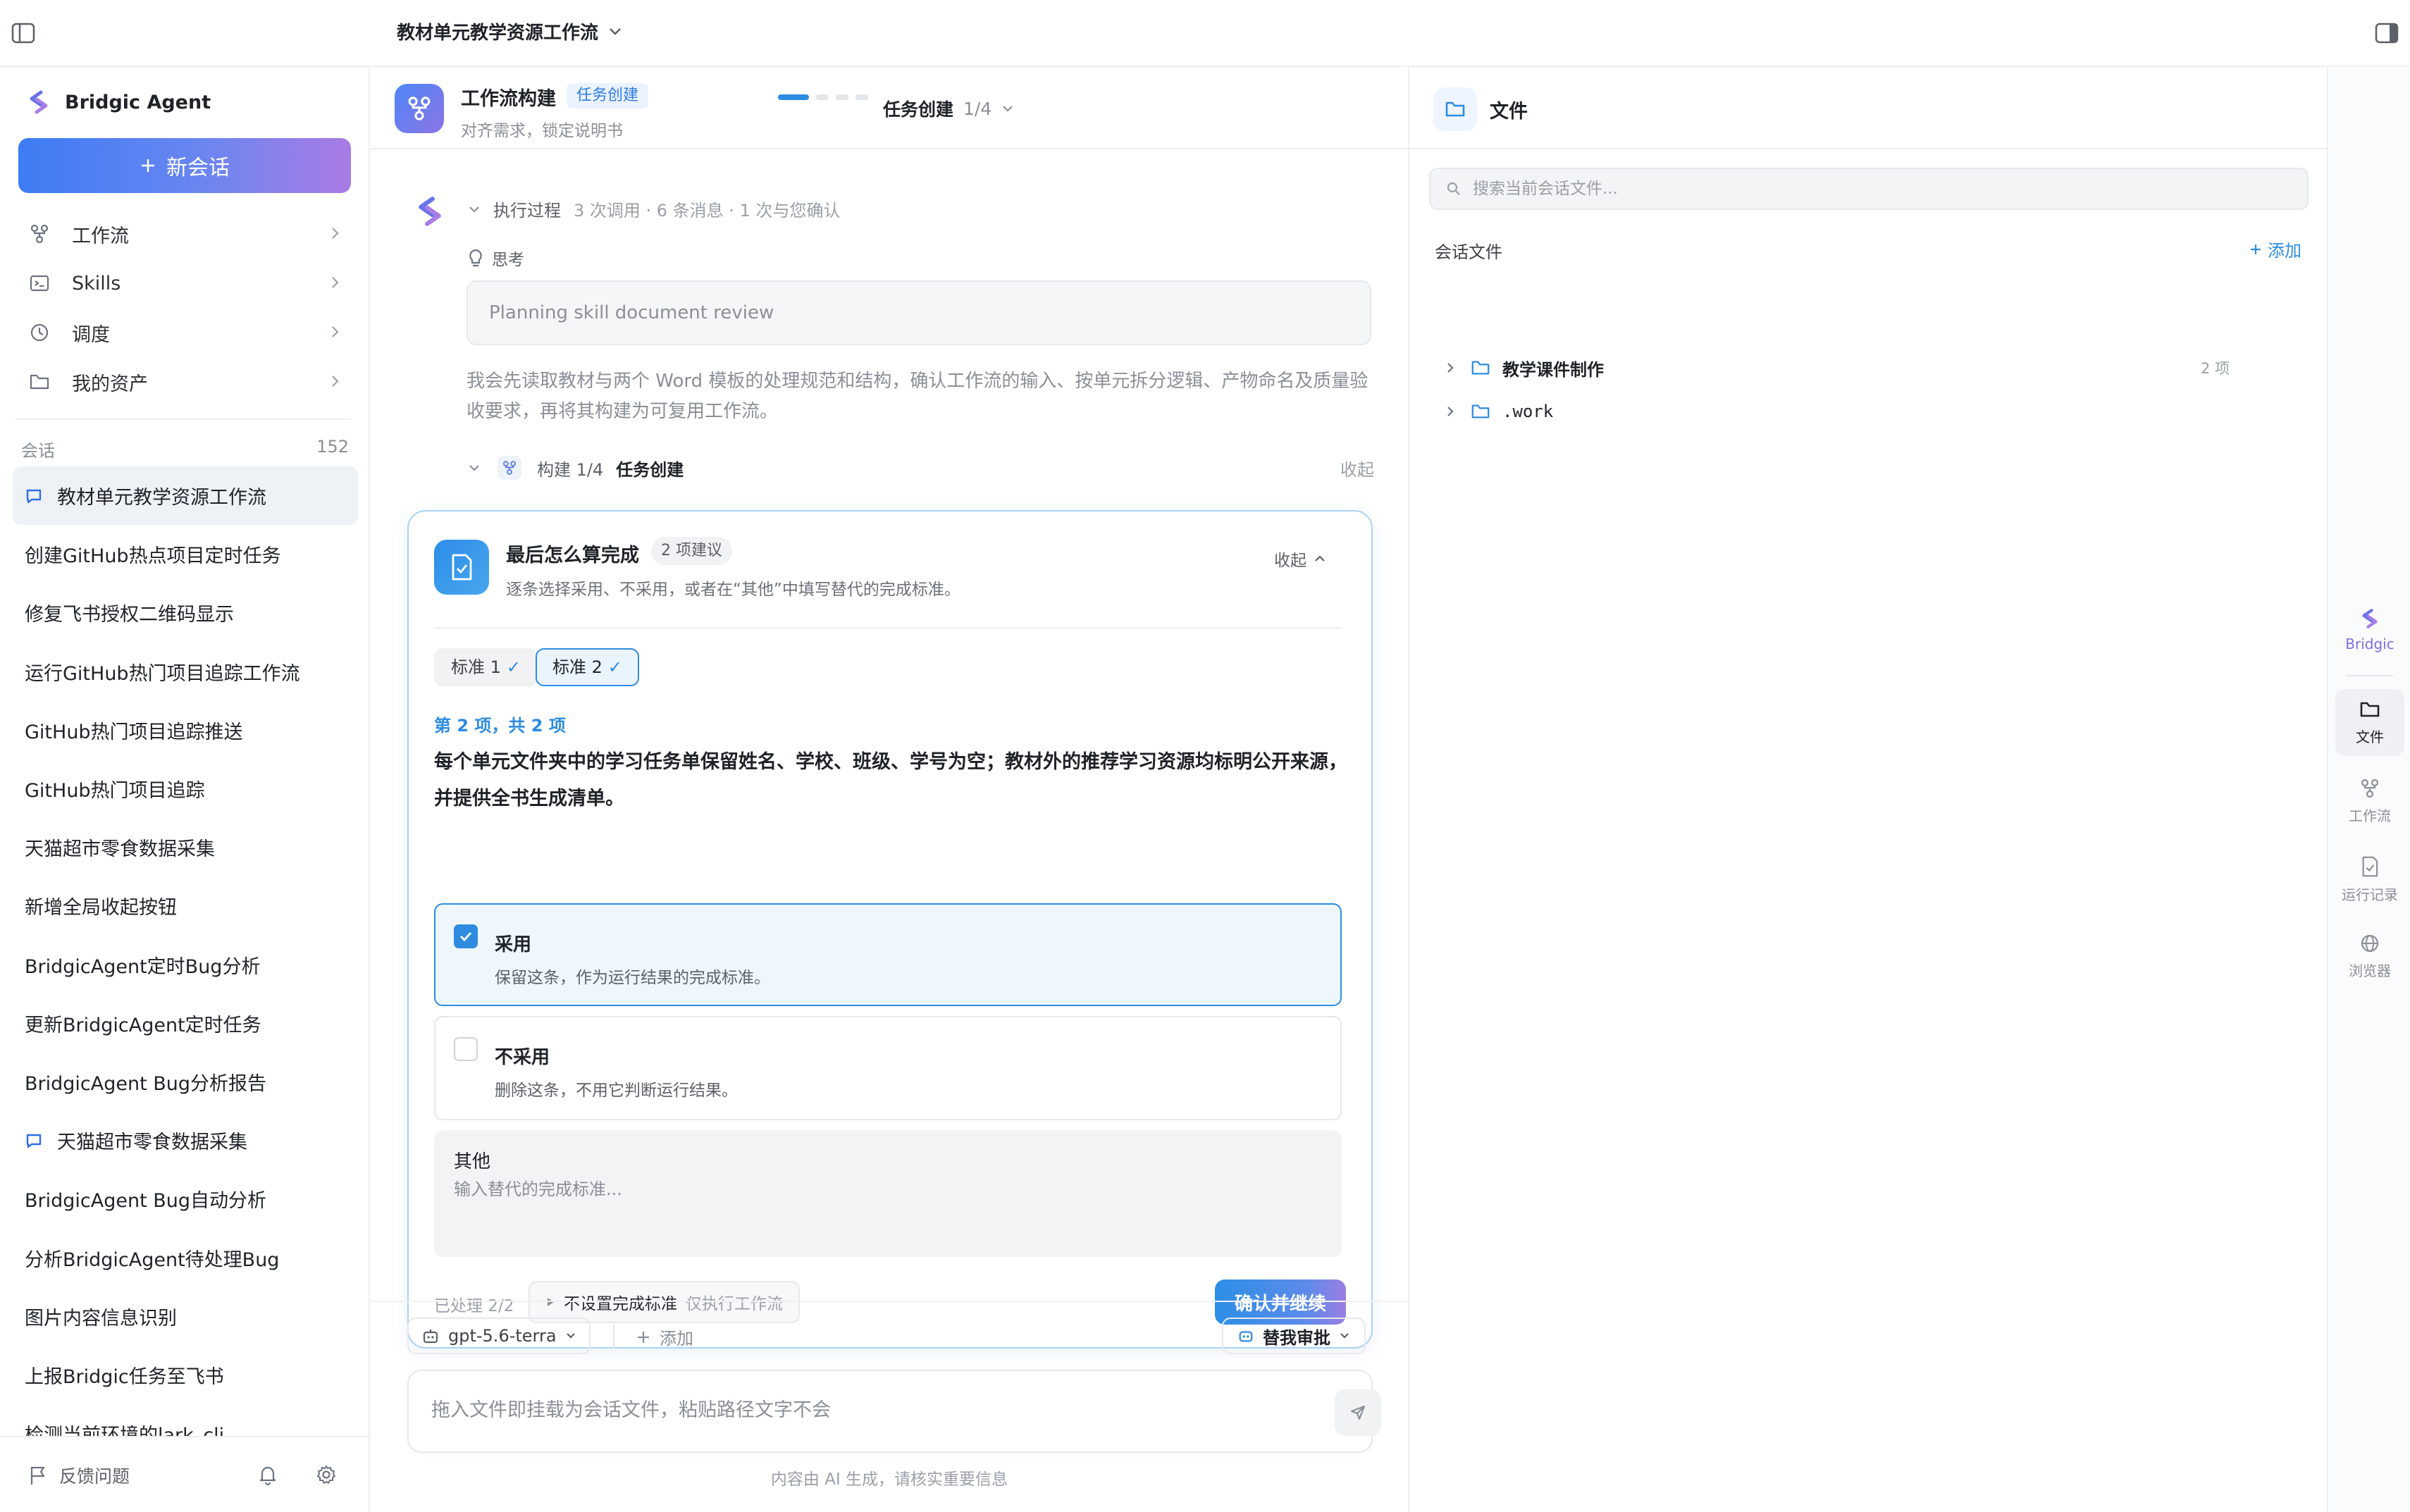 This screenshot has width=2410, height=1512. Describe the element at coordinates (523, 1057) in the screenshot. I see `option-title: 不采用` at that location.